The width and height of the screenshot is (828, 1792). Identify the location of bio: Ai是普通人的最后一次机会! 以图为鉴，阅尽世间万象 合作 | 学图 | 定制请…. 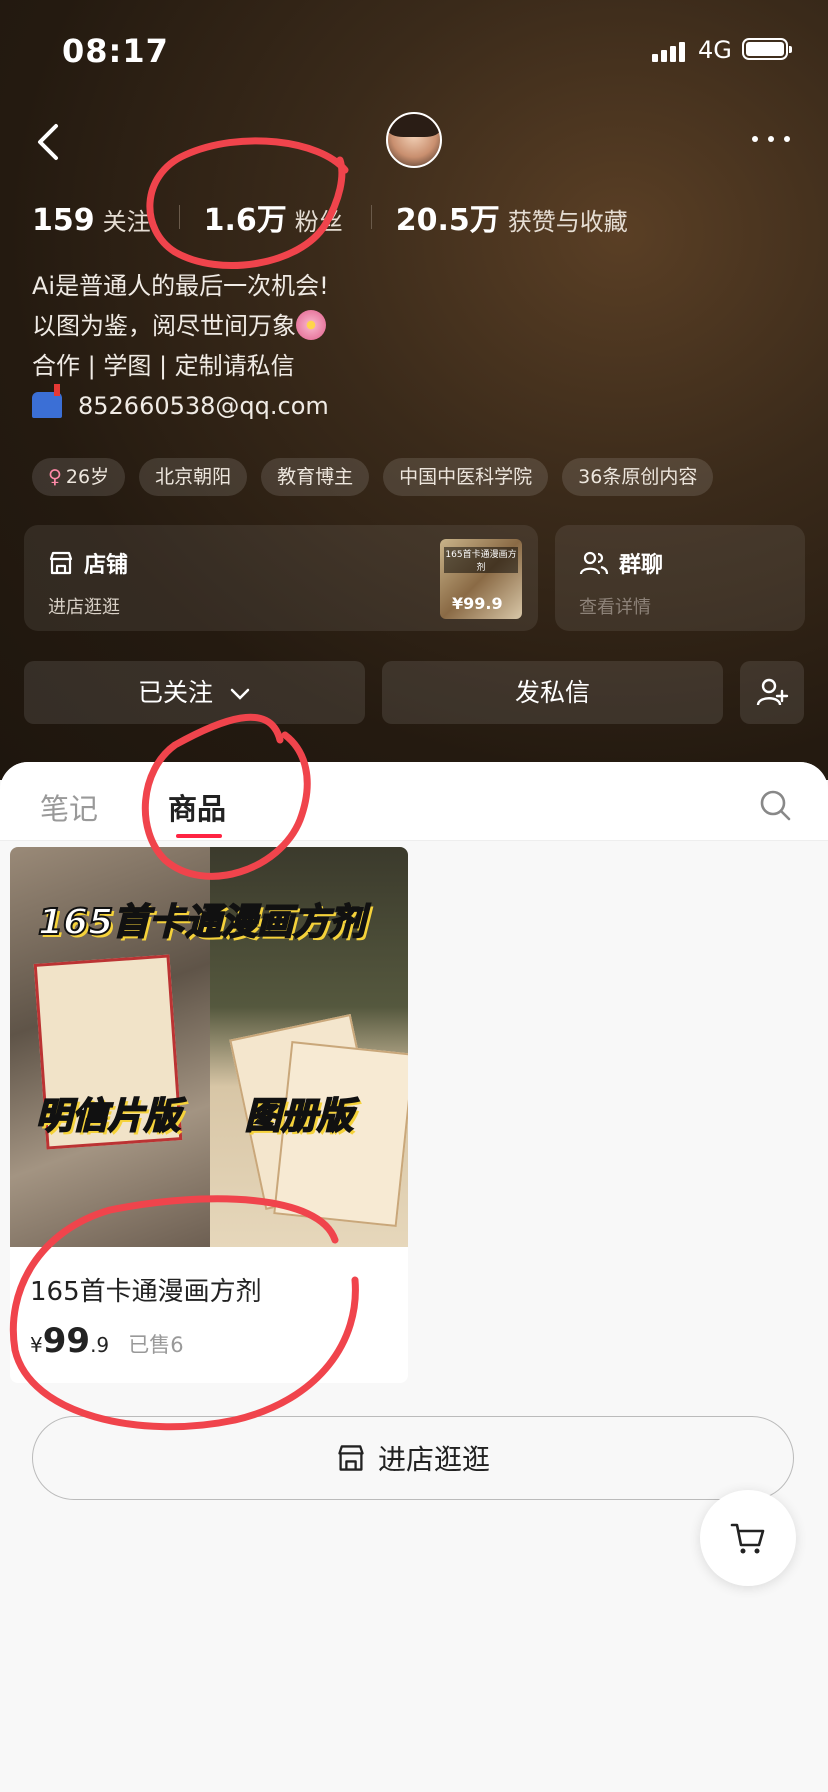
(180, 346).